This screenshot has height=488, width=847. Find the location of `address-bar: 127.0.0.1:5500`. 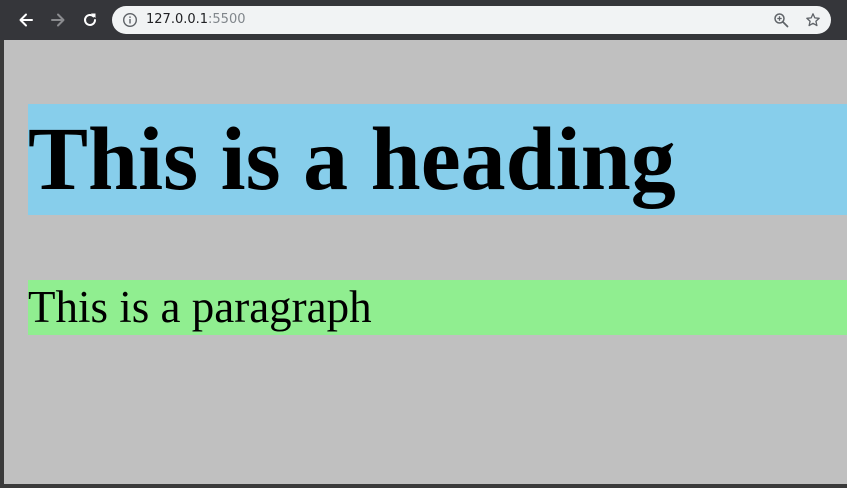

address-bar: 127.0.0.1:5500 is located at coordinates (471, 20).